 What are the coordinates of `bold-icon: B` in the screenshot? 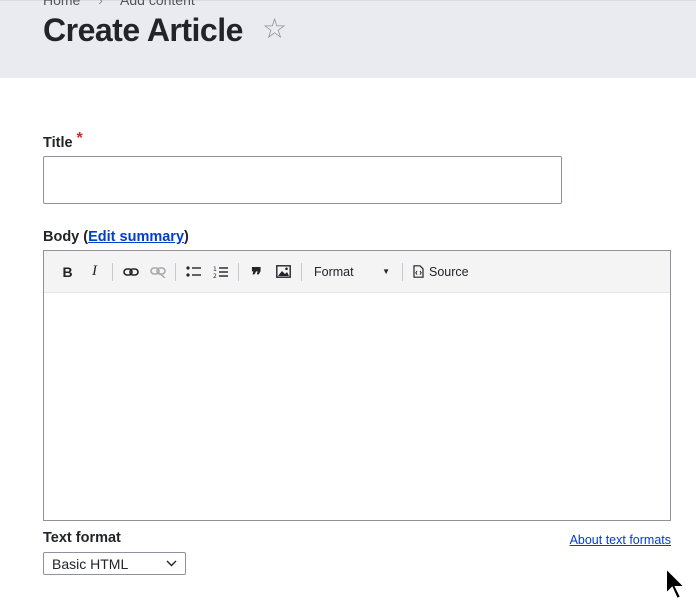 It's located at (67, 271).